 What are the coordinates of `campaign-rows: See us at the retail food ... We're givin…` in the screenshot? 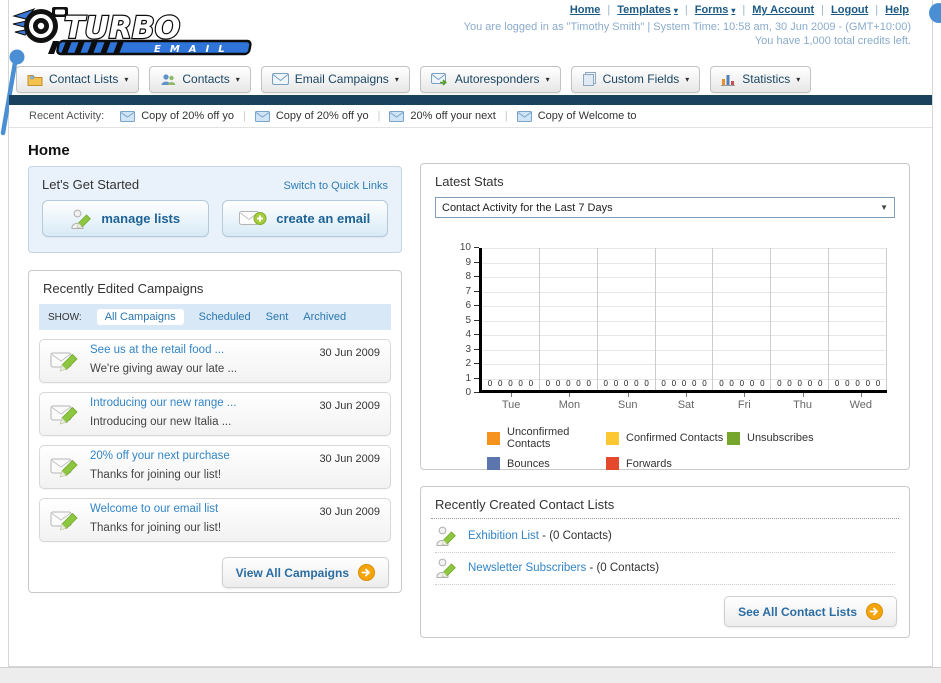 It's located at (215, 436).